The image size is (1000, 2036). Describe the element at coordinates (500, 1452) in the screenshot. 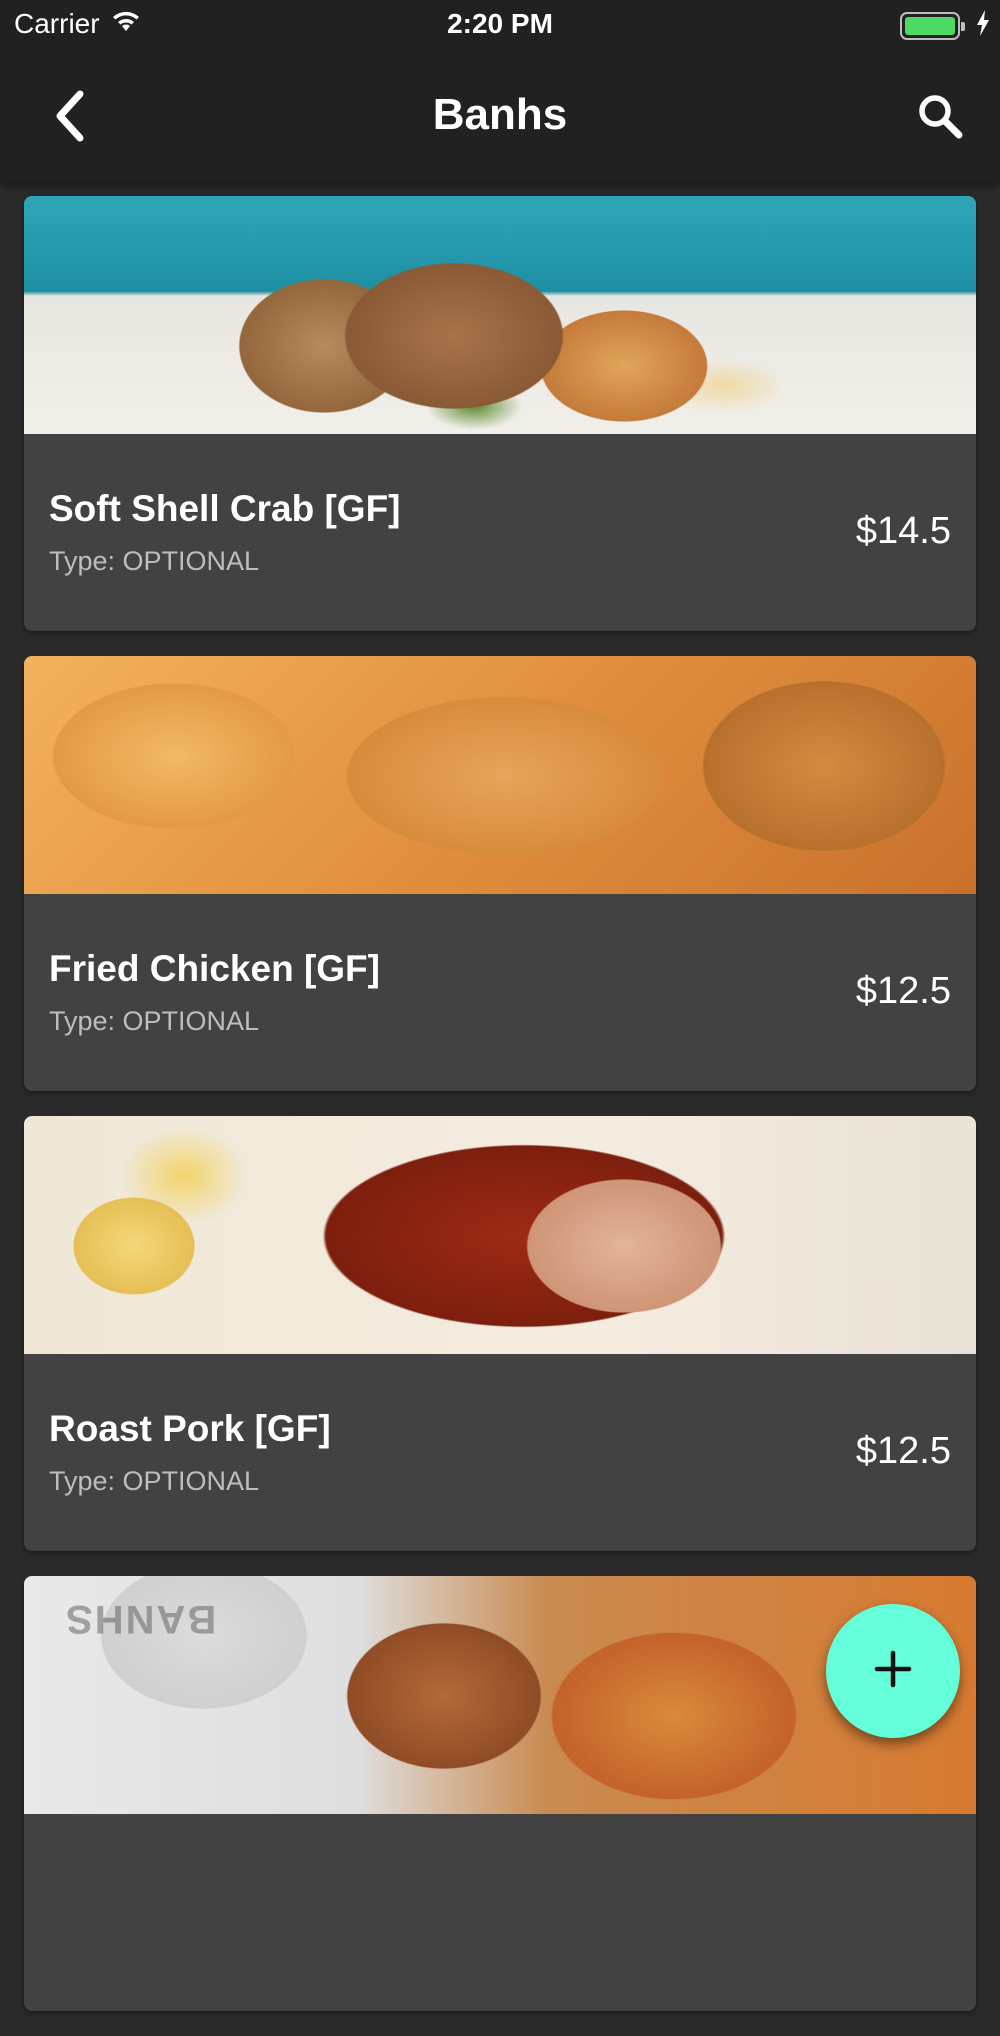

I see `card-body: Roast Pork [GF] Type: OPTIONAL $12.5` at that location.